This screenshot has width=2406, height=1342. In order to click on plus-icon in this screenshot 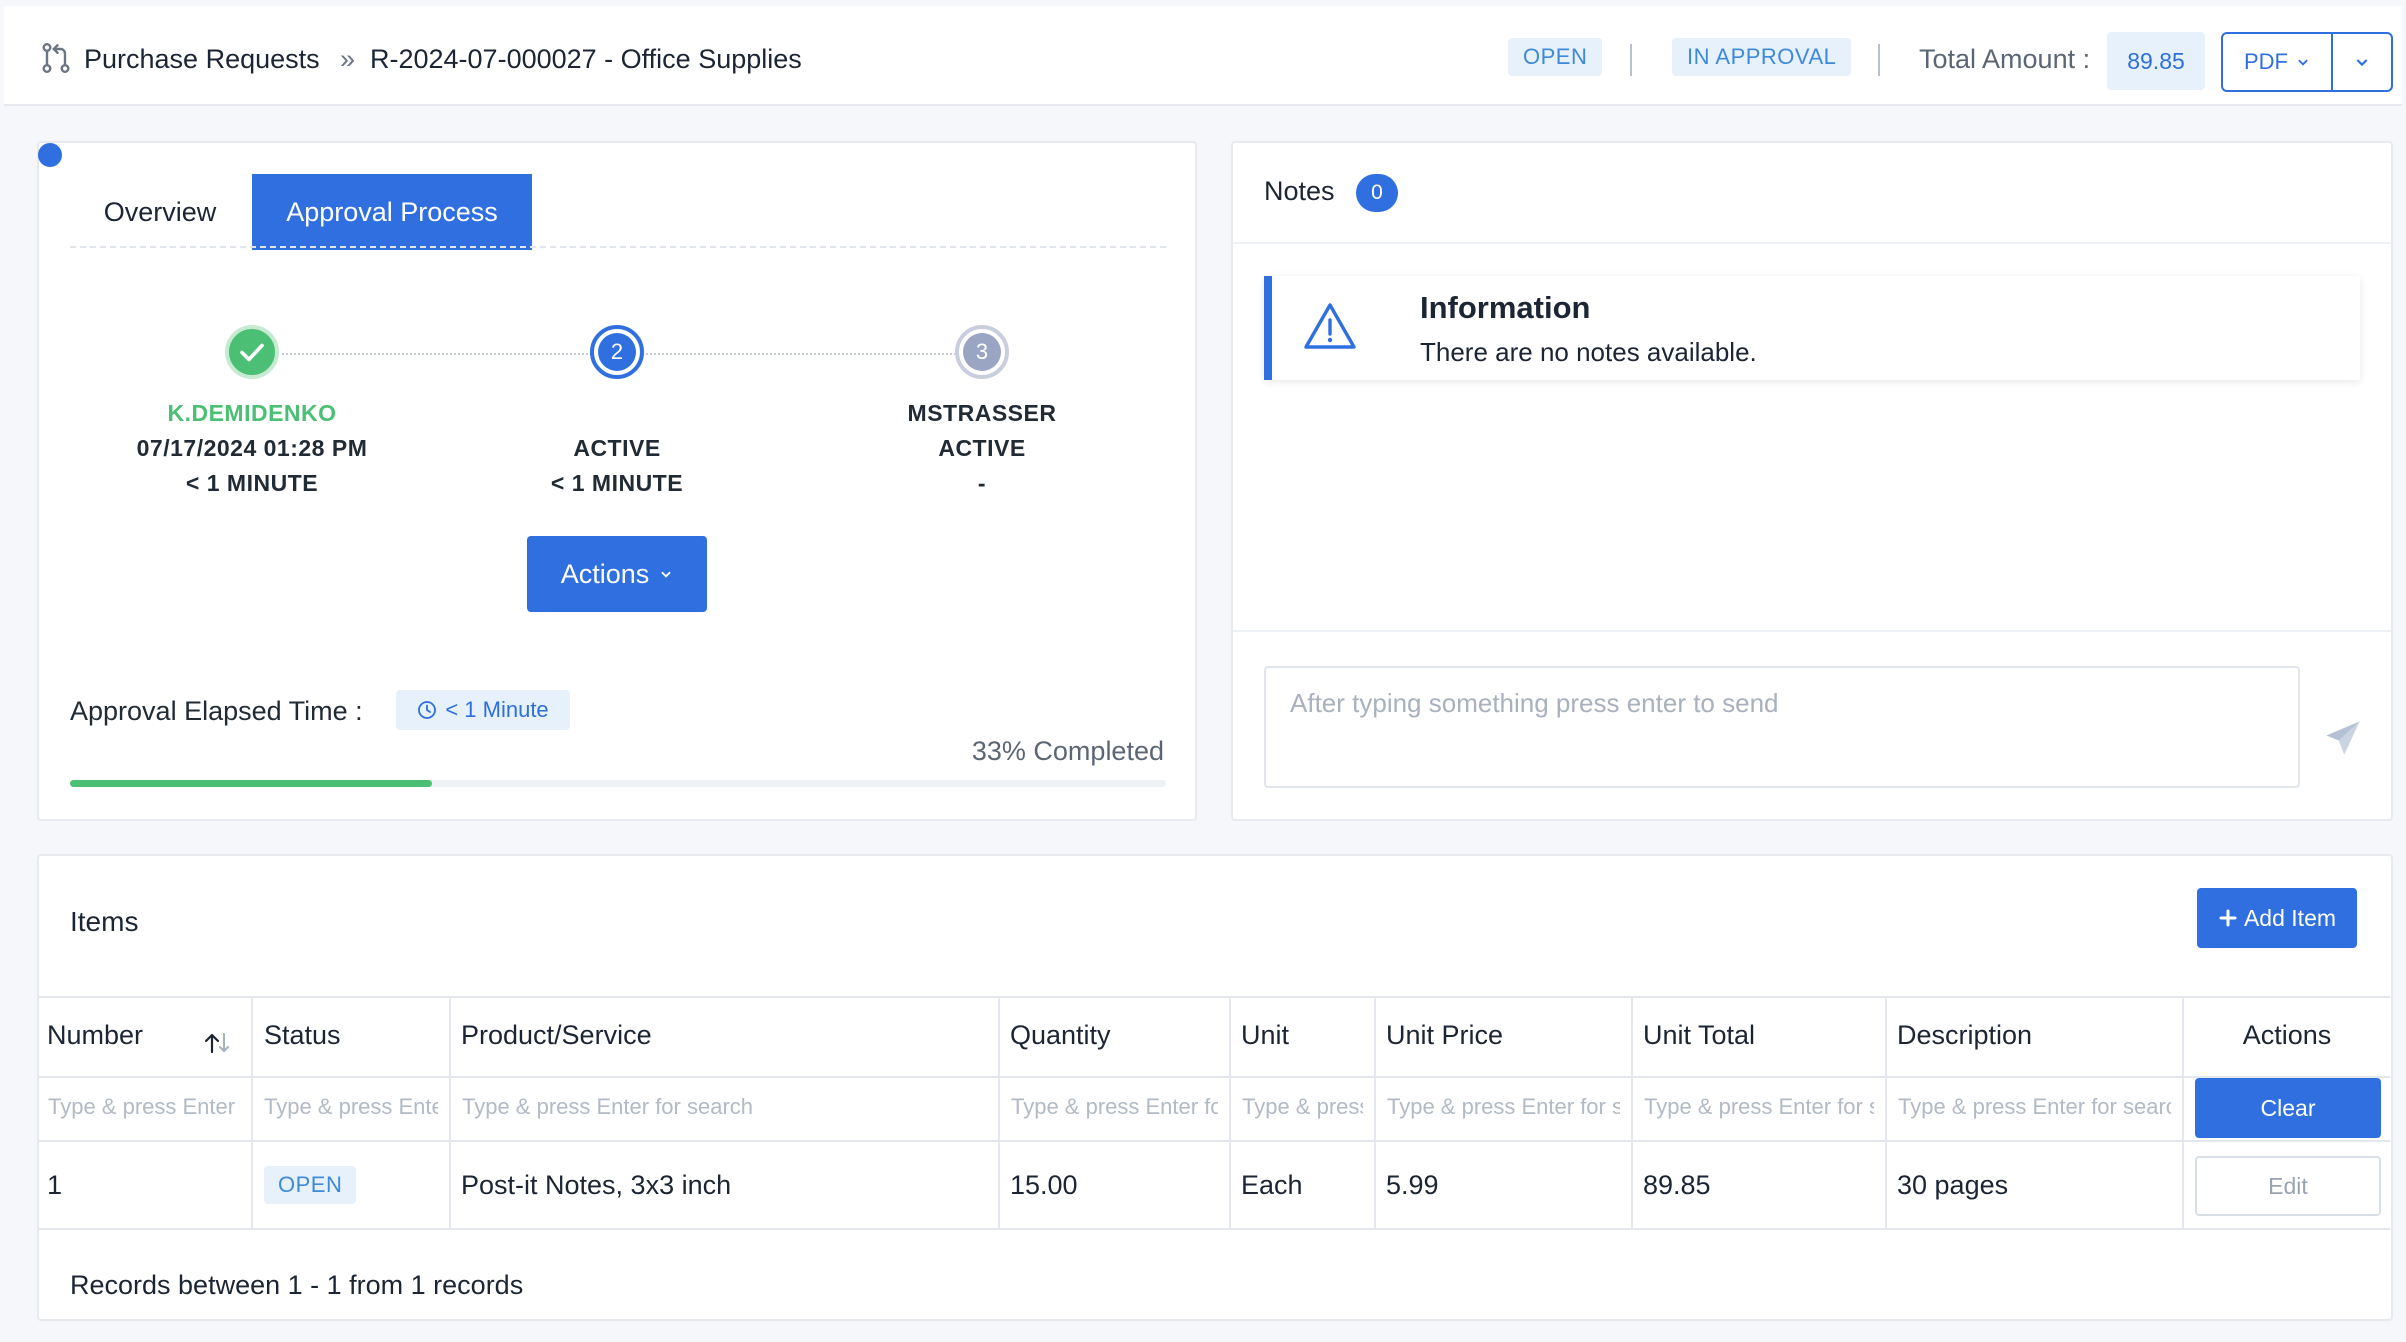, I will do `click(2228, 918)`.